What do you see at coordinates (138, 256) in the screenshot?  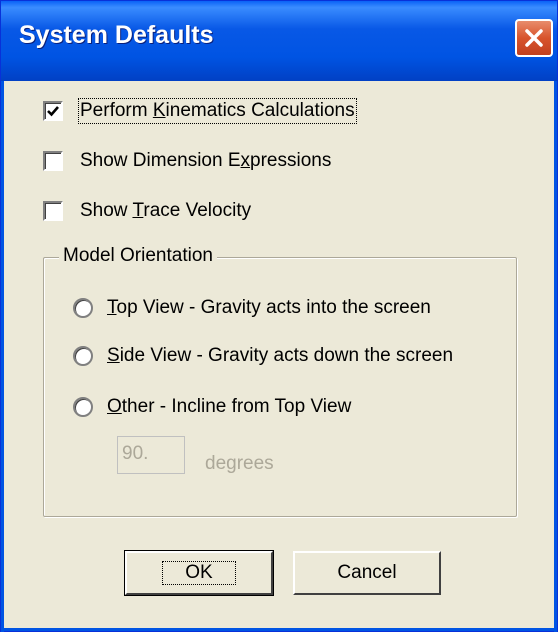 I see `model-orientation-title: Model Orientation` at bounding box center [138, 256].